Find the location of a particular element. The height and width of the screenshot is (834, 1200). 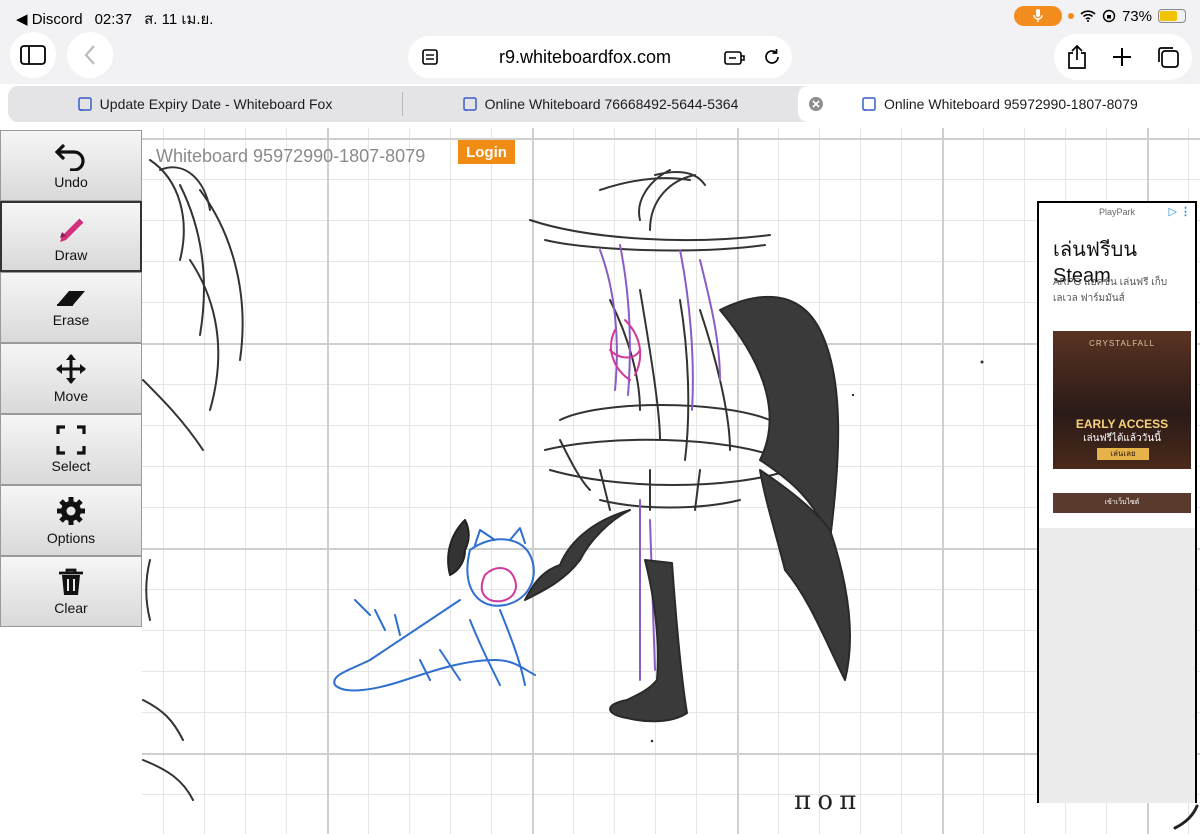

sidebar-icon is located at coordinates (33, 55).